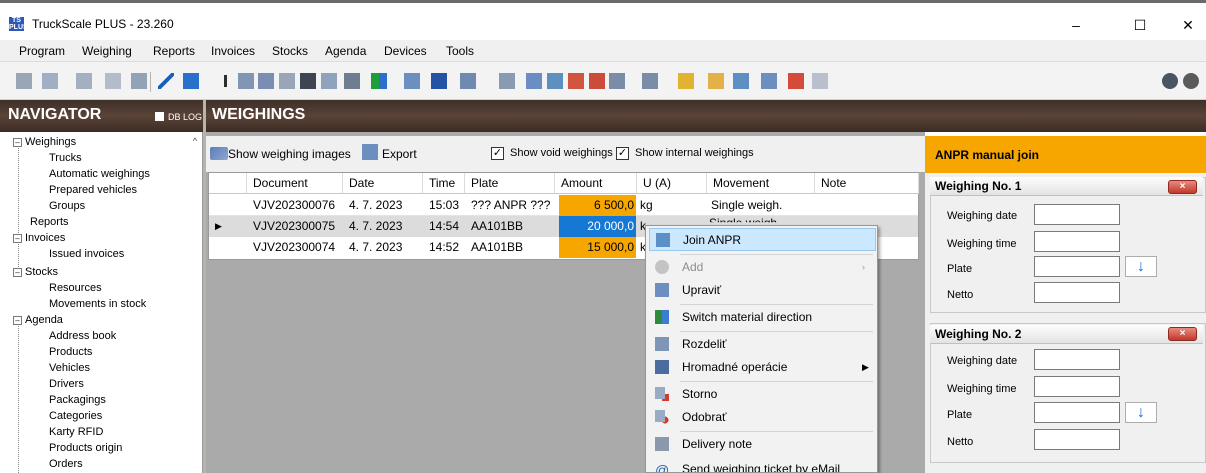 The image size is (1206, 473). What do you see at coordinates (796, 81) in the screenshot?
I see `delete-document-icon` at bounding box center [796, 81].